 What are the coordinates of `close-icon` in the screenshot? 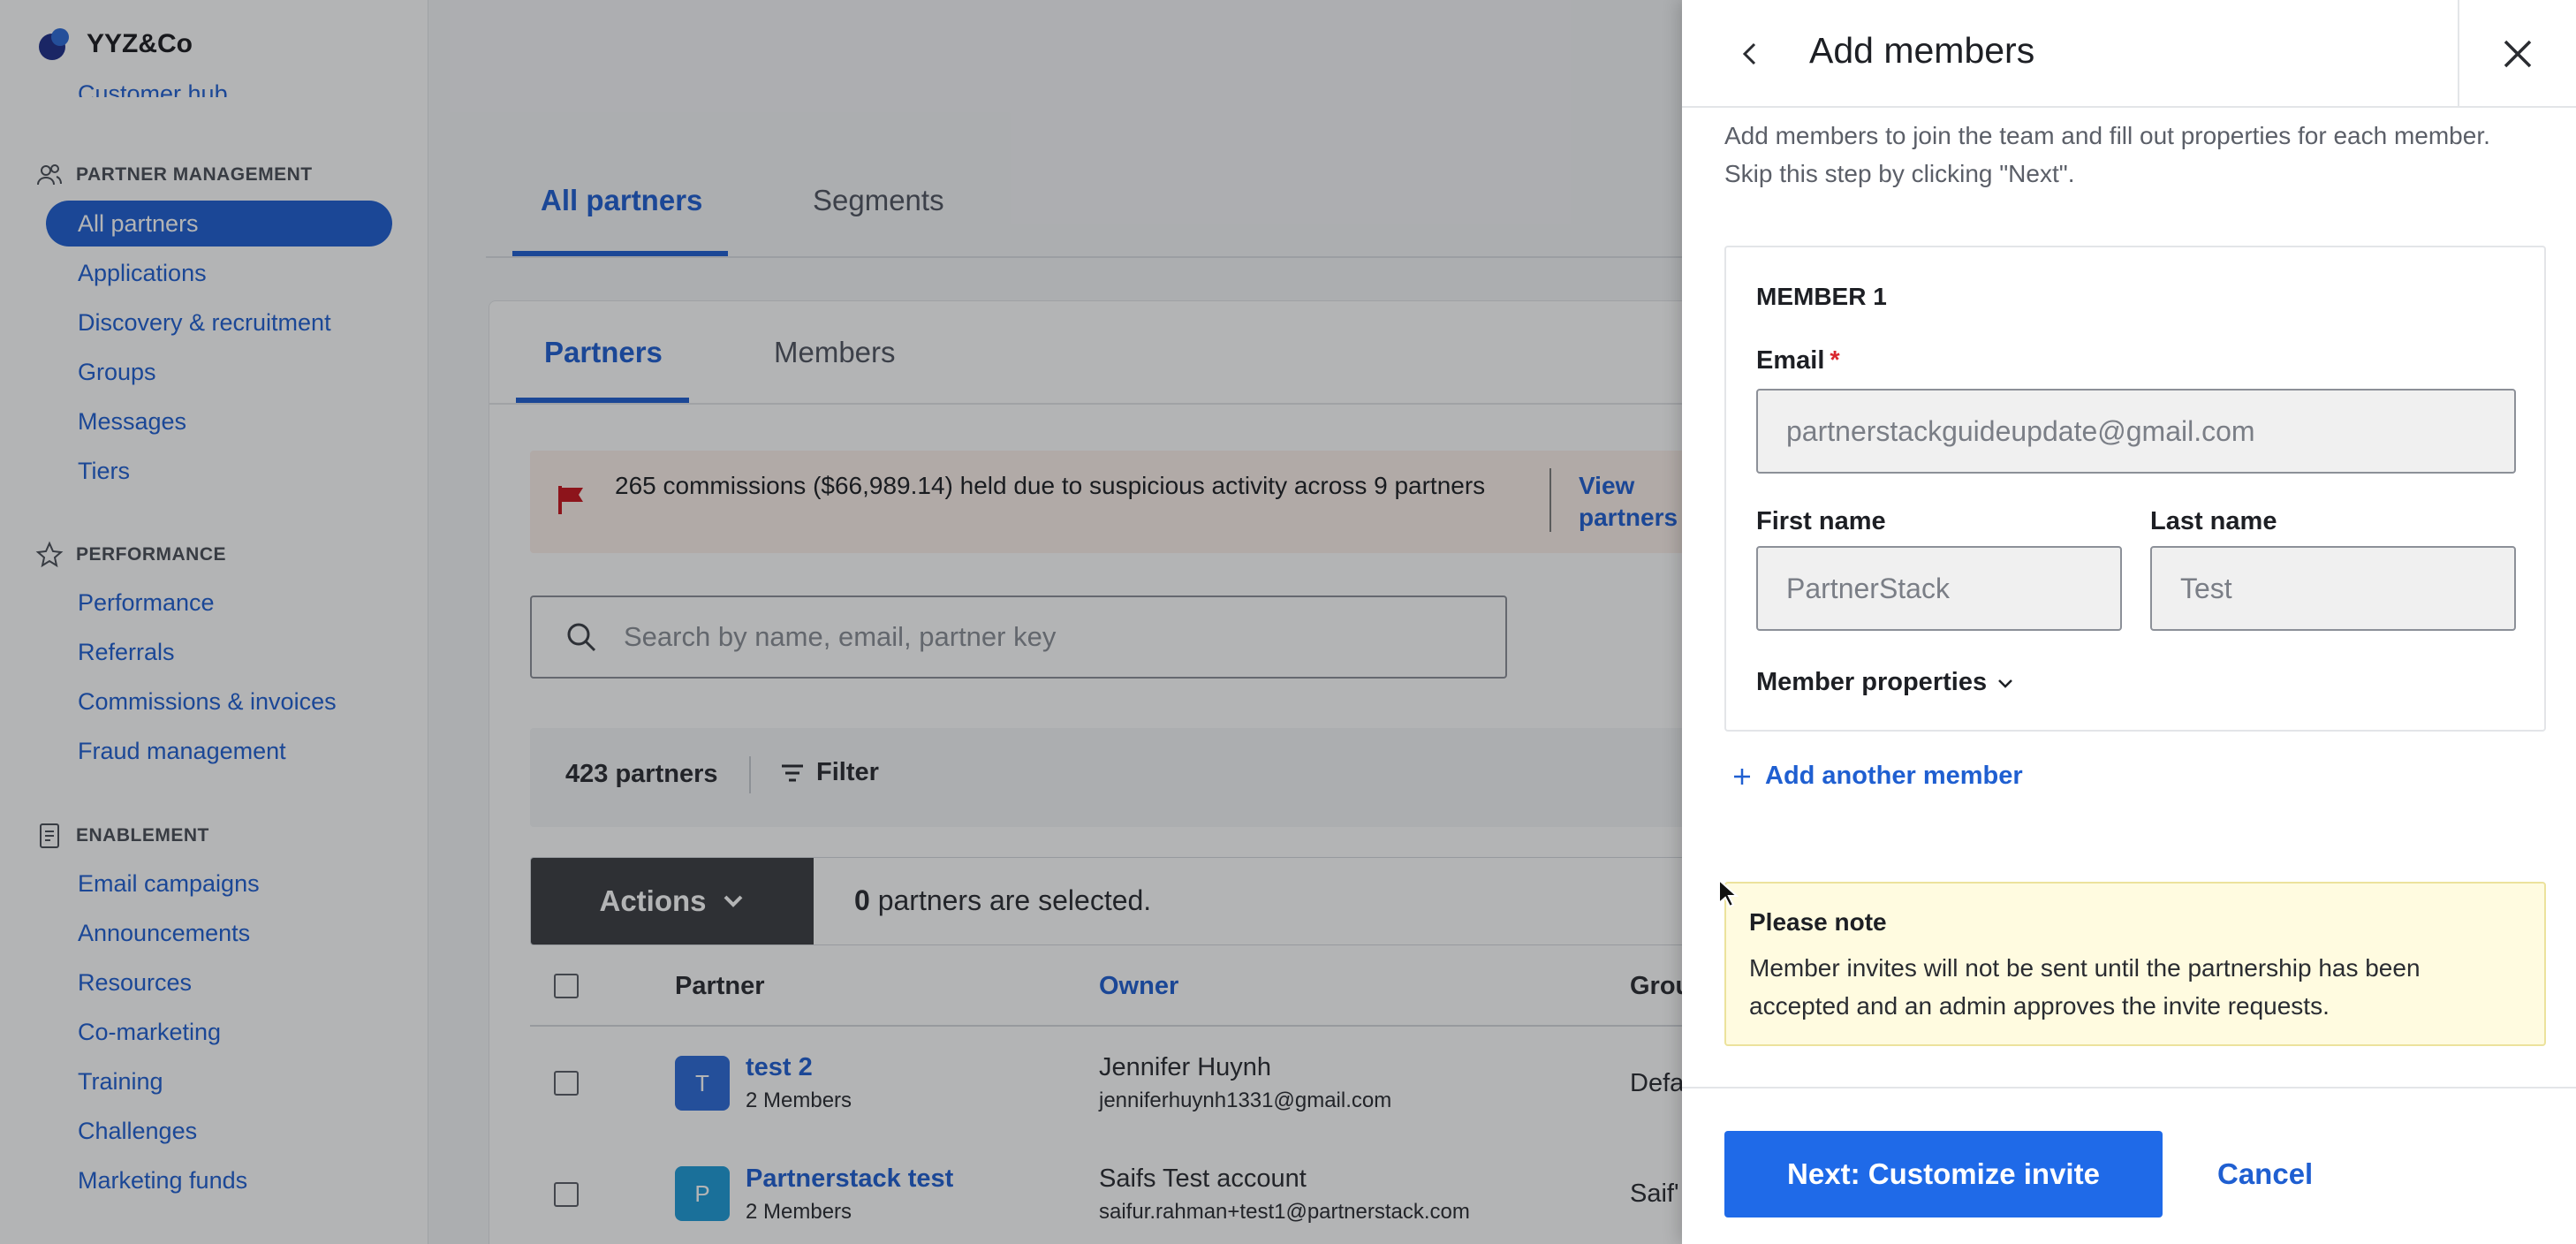 It's located at (2518, 54).